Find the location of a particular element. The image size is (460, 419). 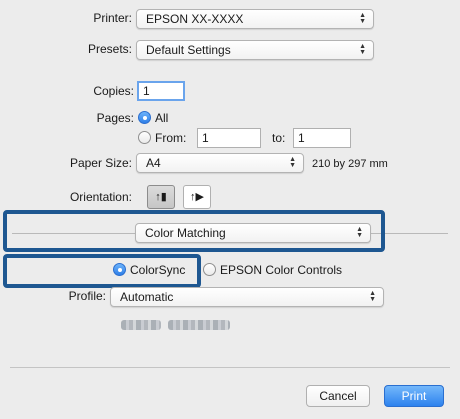

panel-highlight-box is located at coordinates (194, 231).